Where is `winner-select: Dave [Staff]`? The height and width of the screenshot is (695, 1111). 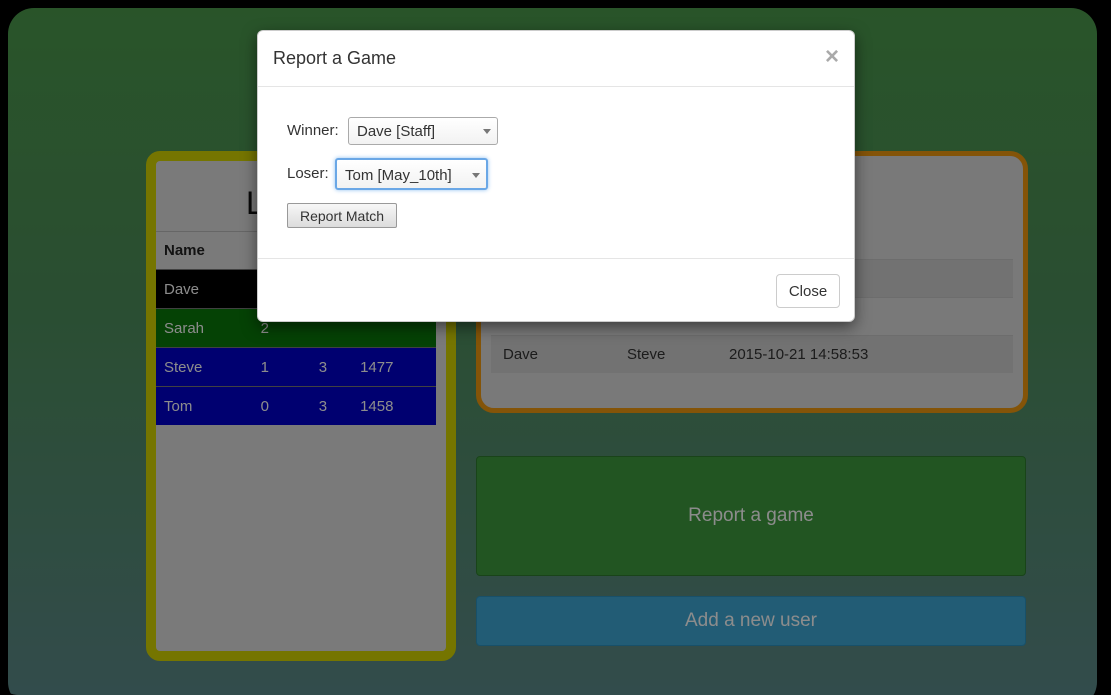
winner-select: Dave [Staff] is located at coordinates (423, 131).